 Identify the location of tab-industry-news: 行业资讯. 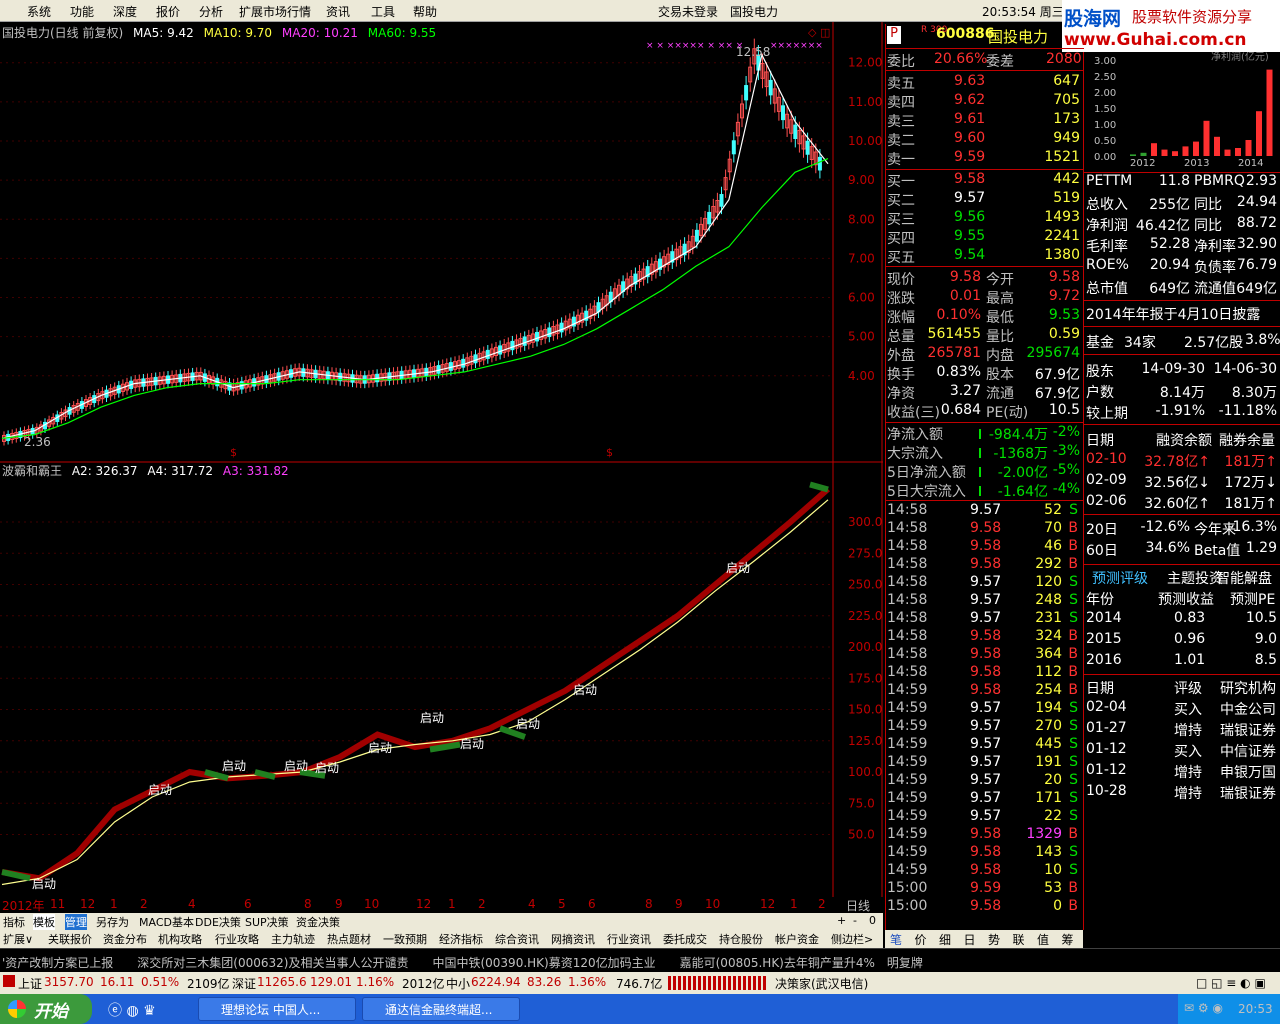
(629, 939).